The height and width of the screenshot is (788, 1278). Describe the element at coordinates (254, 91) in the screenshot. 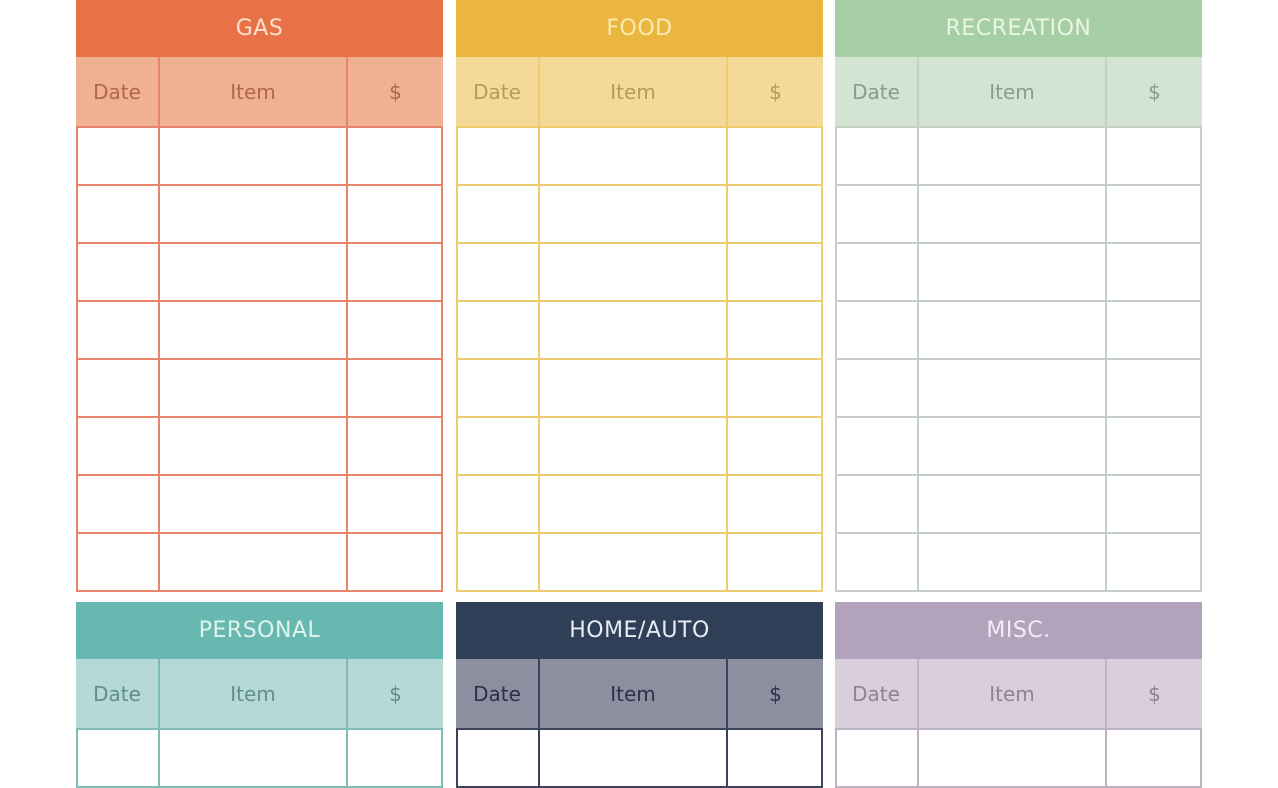

I see `item-column-header: Item` at that location.